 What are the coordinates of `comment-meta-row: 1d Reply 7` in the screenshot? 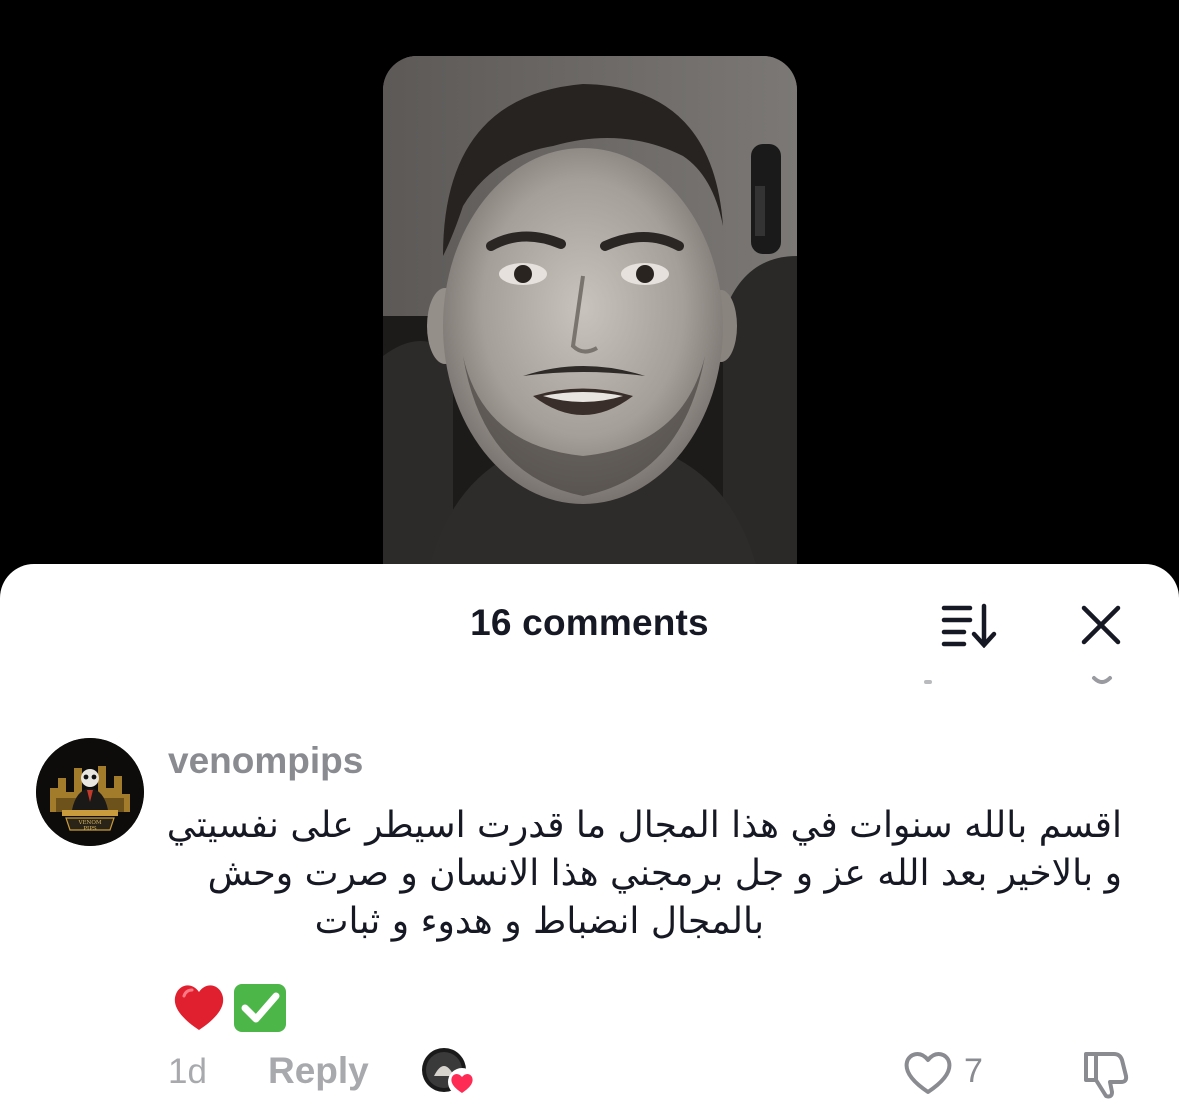 It's located at (589, 1078).